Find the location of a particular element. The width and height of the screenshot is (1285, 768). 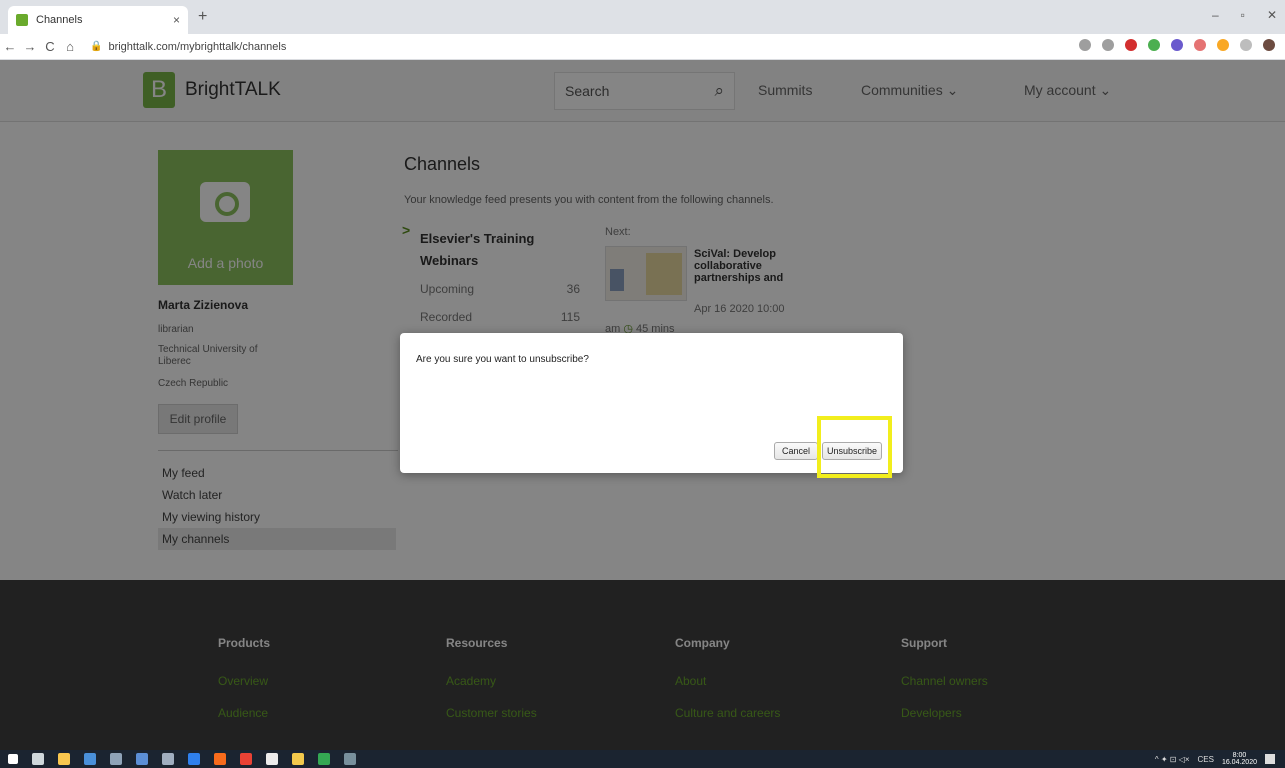

zoom-icon is located at coordinates (1085, 45).